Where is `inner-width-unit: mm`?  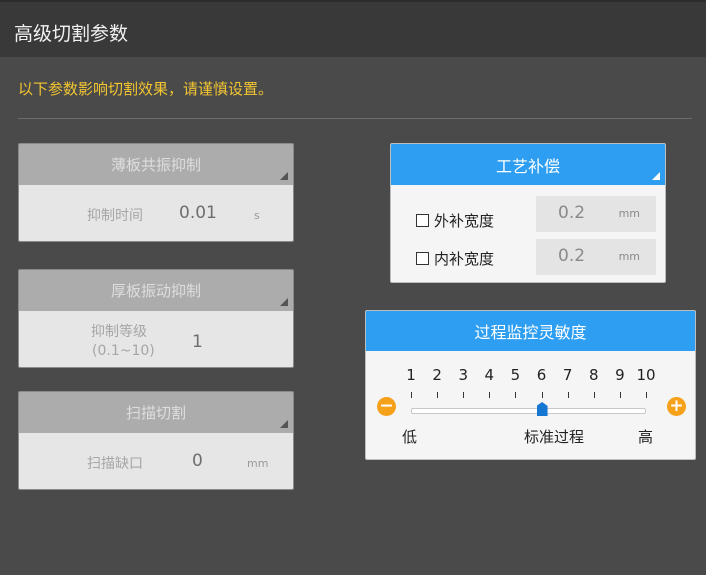 inner-width-unit: mm is located at coordinates (629, 256).